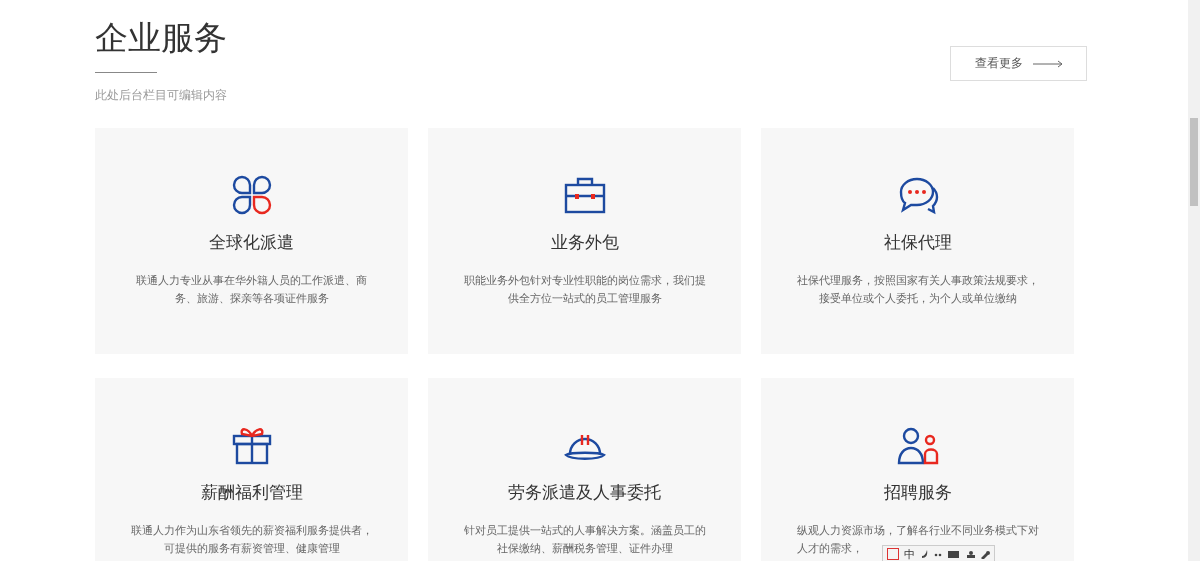  I want to click on service-title: 劳务派遣及人事委托, so click(584, 492).